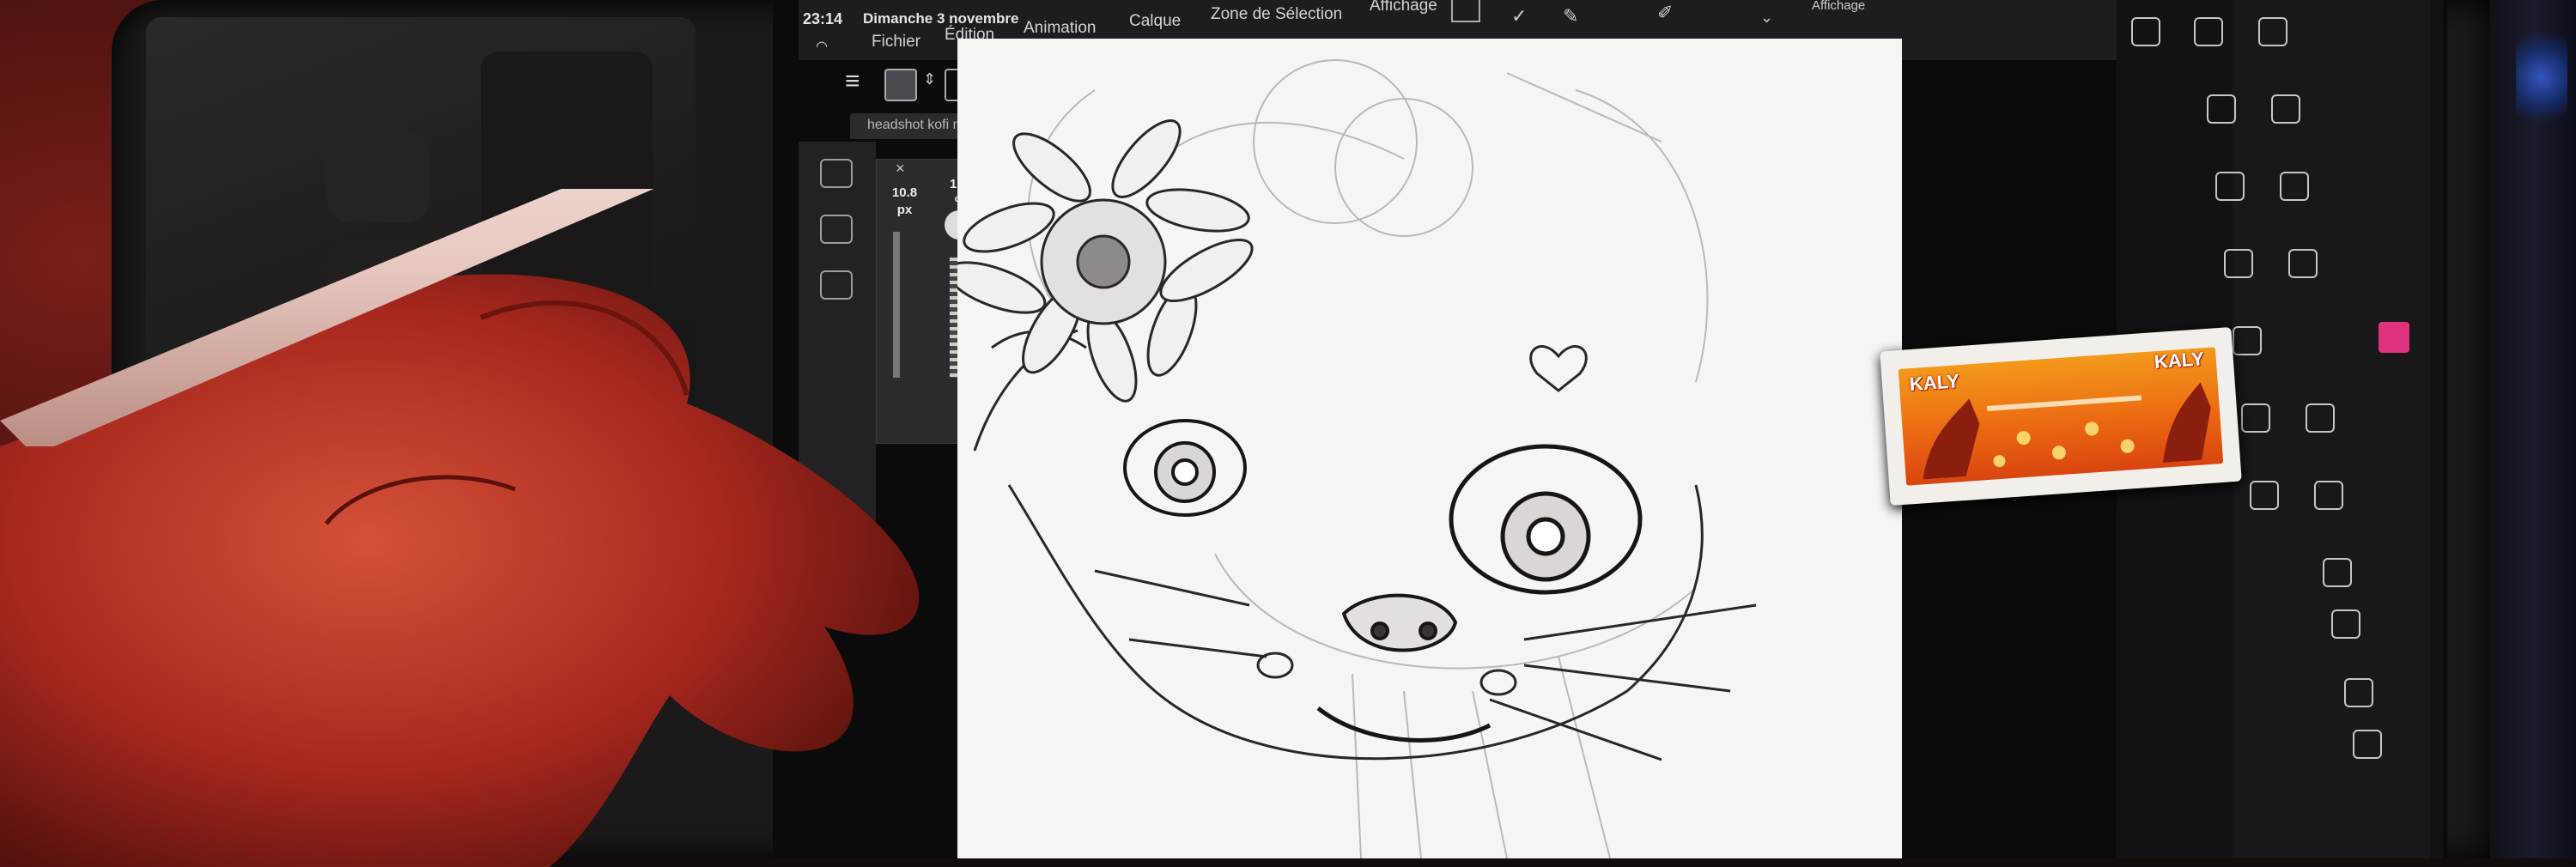 The width and height of the screenshot is (2576, 867). Describe the element at coordinates (1276, 14) in the screenshot. I see `menu-selection: Zone de Sélection` at that location.